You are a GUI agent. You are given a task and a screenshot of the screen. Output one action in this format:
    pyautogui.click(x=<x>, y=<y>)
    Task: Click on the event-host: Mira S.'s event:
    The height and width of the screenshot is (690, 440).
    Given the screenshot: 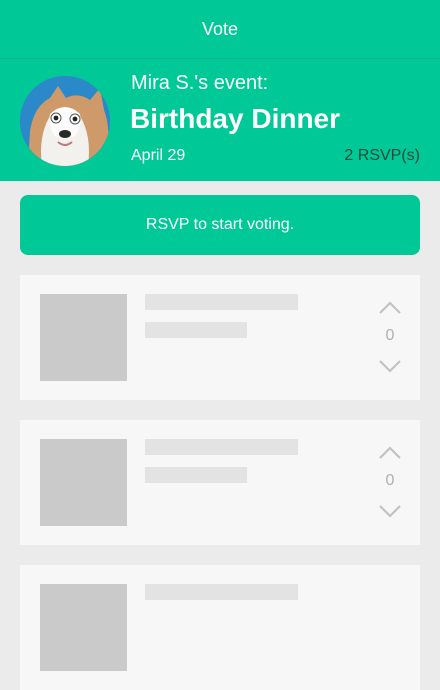 What is the action you would take?
    pyautogui.click(x=200, y=83)
    